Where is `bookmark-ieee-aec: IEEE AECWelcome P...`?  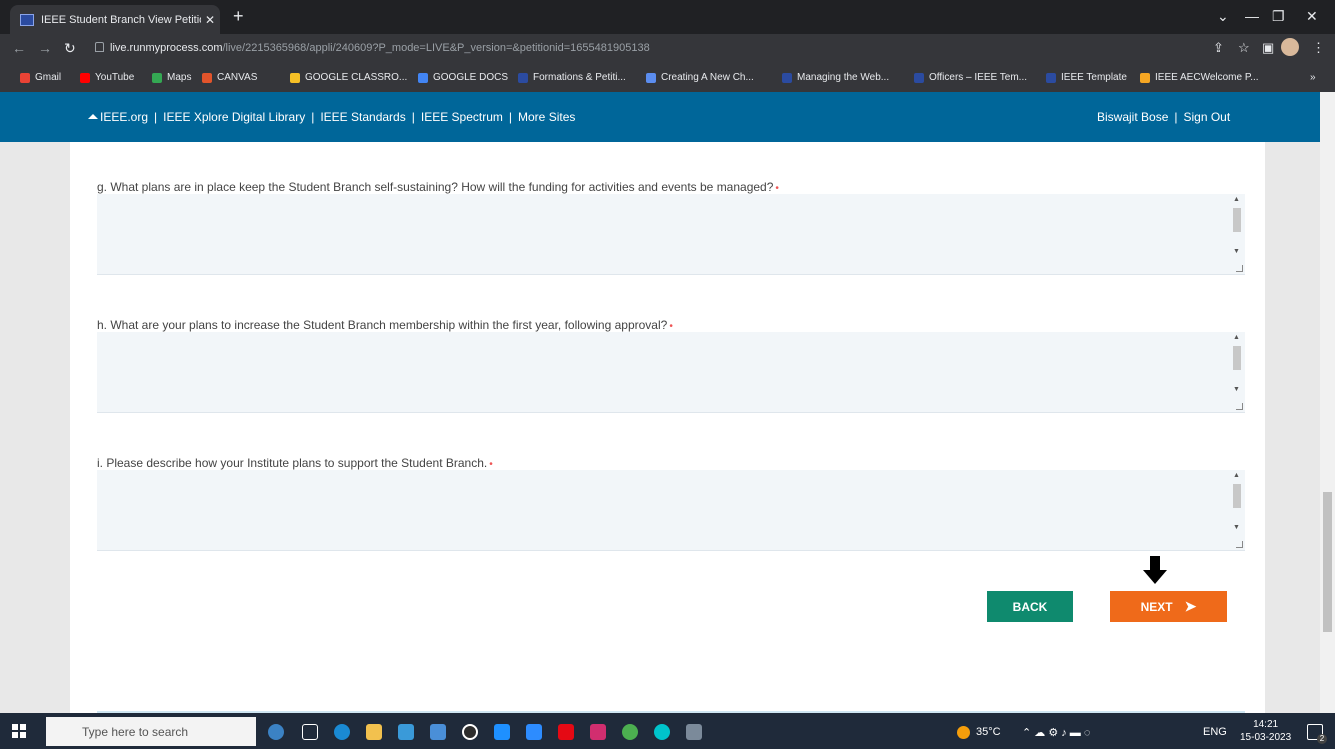
bookmark-ieee-aec: IEEE AECWelcome P... is located at coordinates (1199, 77).